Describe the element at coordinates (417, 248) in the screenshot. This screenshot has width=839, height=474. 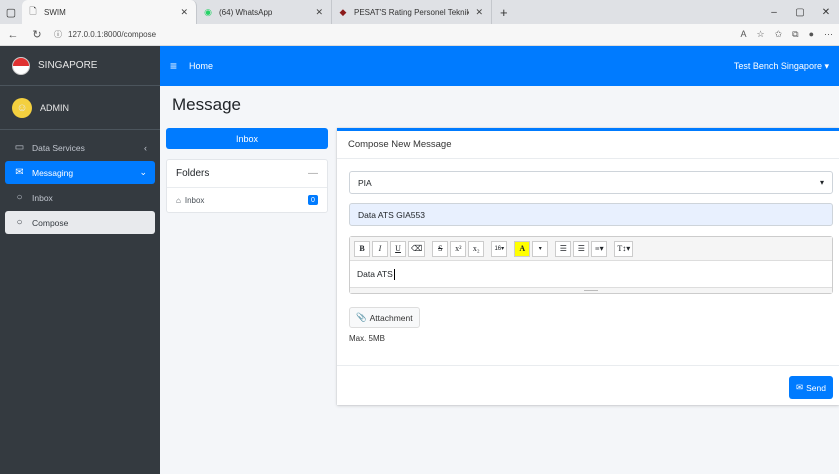
I see `eraser-button: ⌫` at that location.